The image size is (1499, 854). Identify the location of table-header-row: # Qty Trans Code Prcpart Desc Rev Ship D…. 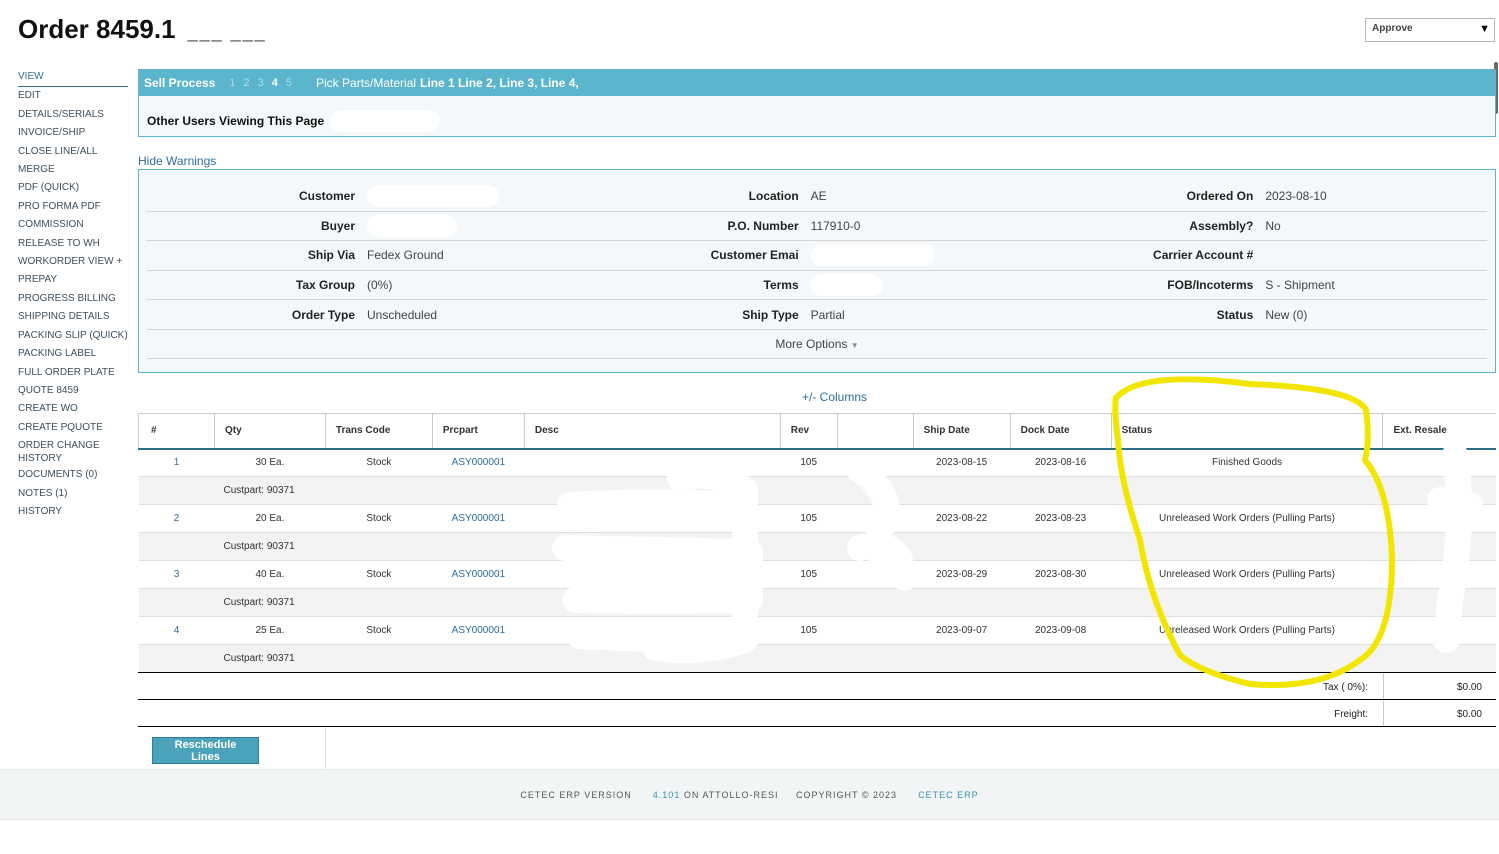
(817, 431).